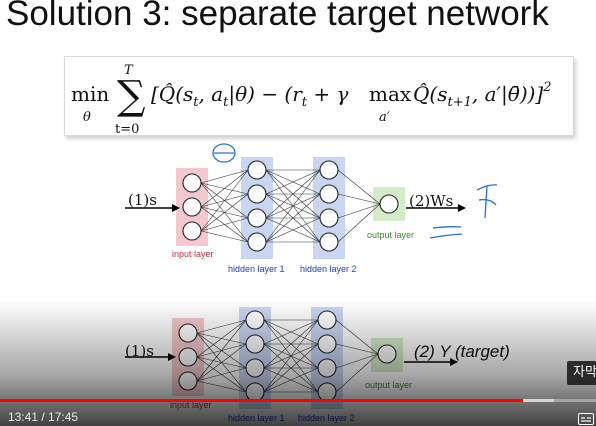  Describe the element at coordinates (462, 351) in the screenshot. I see `bottom-output-label: (2) Y (target)` at that location.